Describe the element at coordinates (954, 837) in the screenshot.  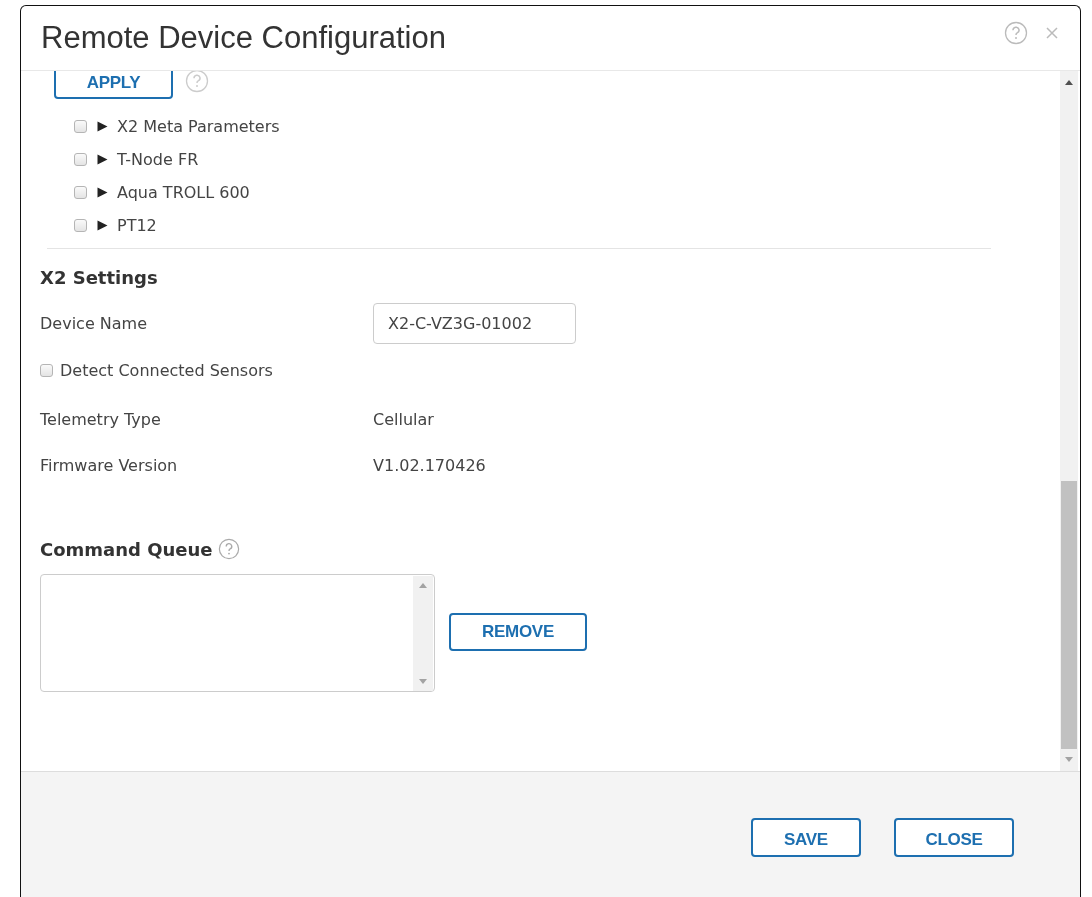
I see `footer-button: CLOSE` at that location.